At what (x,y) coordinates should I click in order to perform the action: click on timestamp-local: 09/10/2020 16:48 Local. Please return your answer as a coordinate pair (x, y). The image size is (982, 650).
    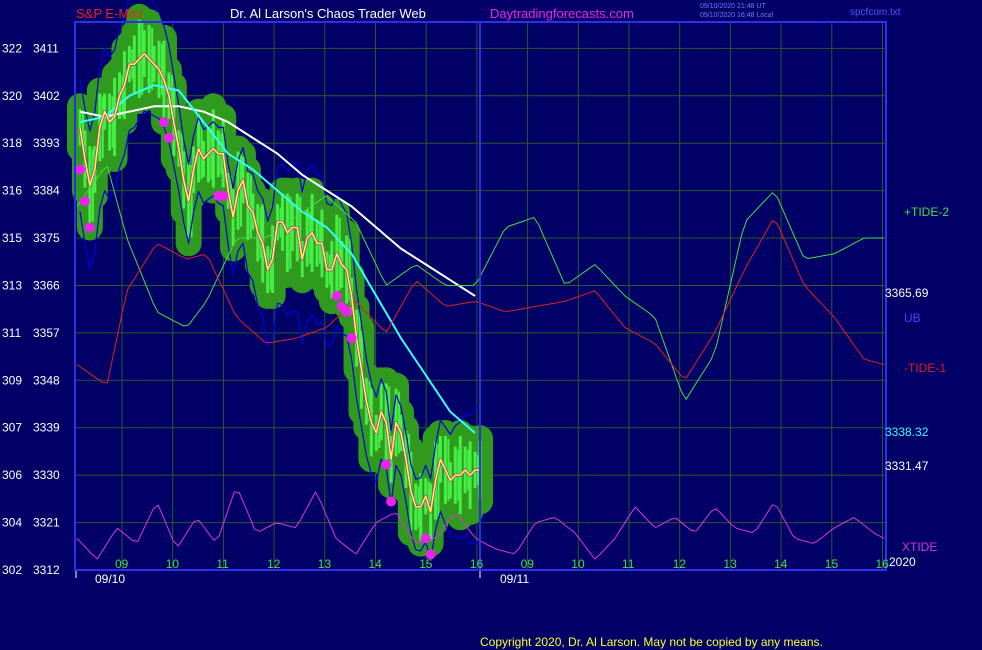
    Looking at the image, I should click on (737, 15).